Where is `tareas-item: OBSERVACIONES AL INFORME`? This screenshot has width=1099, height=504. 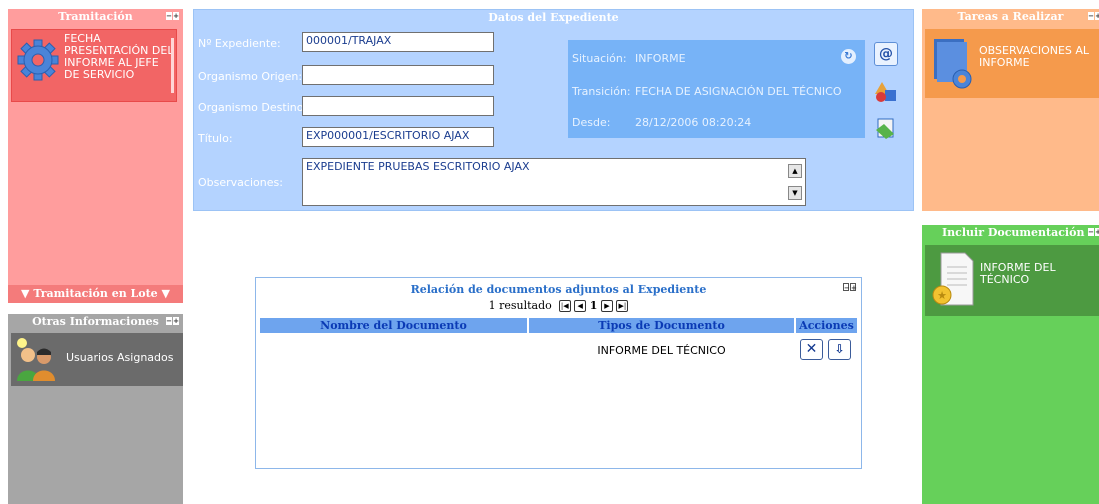 tareas-item: OBSERVACIONES AL INFORME is located at coordinates (1012, 63).